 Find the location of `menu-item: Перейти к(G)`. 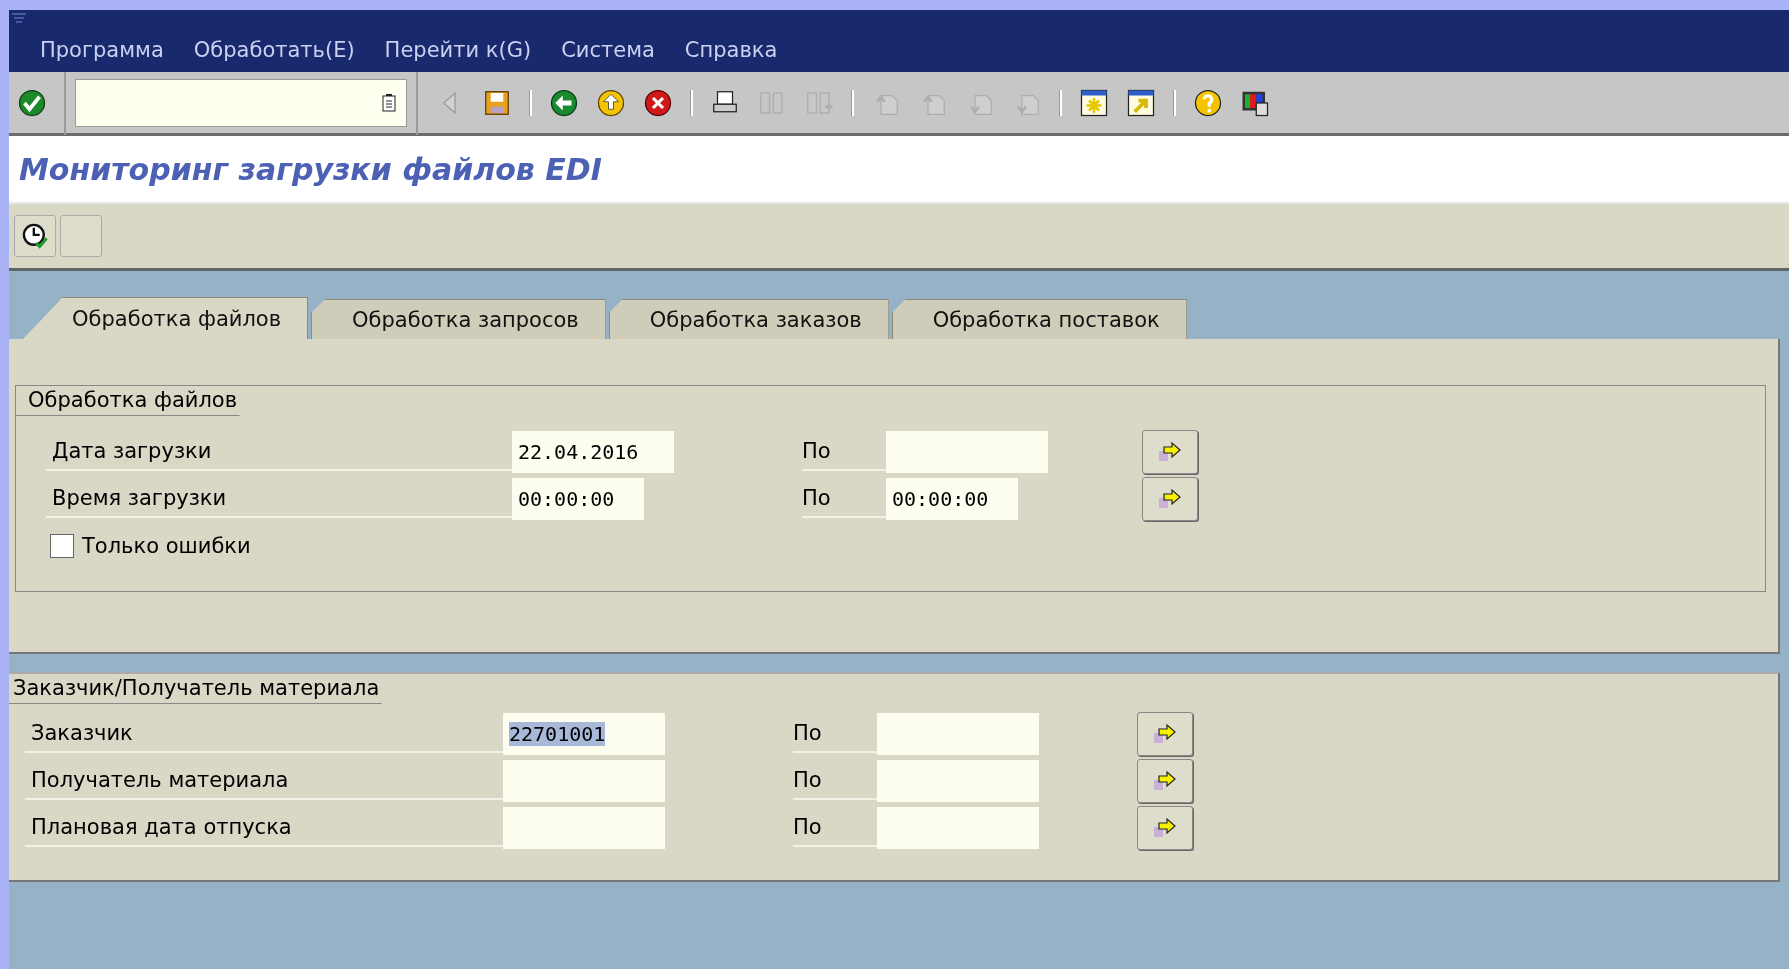

menu-item: Перейти к(G) is located at coordinates (458, 50).